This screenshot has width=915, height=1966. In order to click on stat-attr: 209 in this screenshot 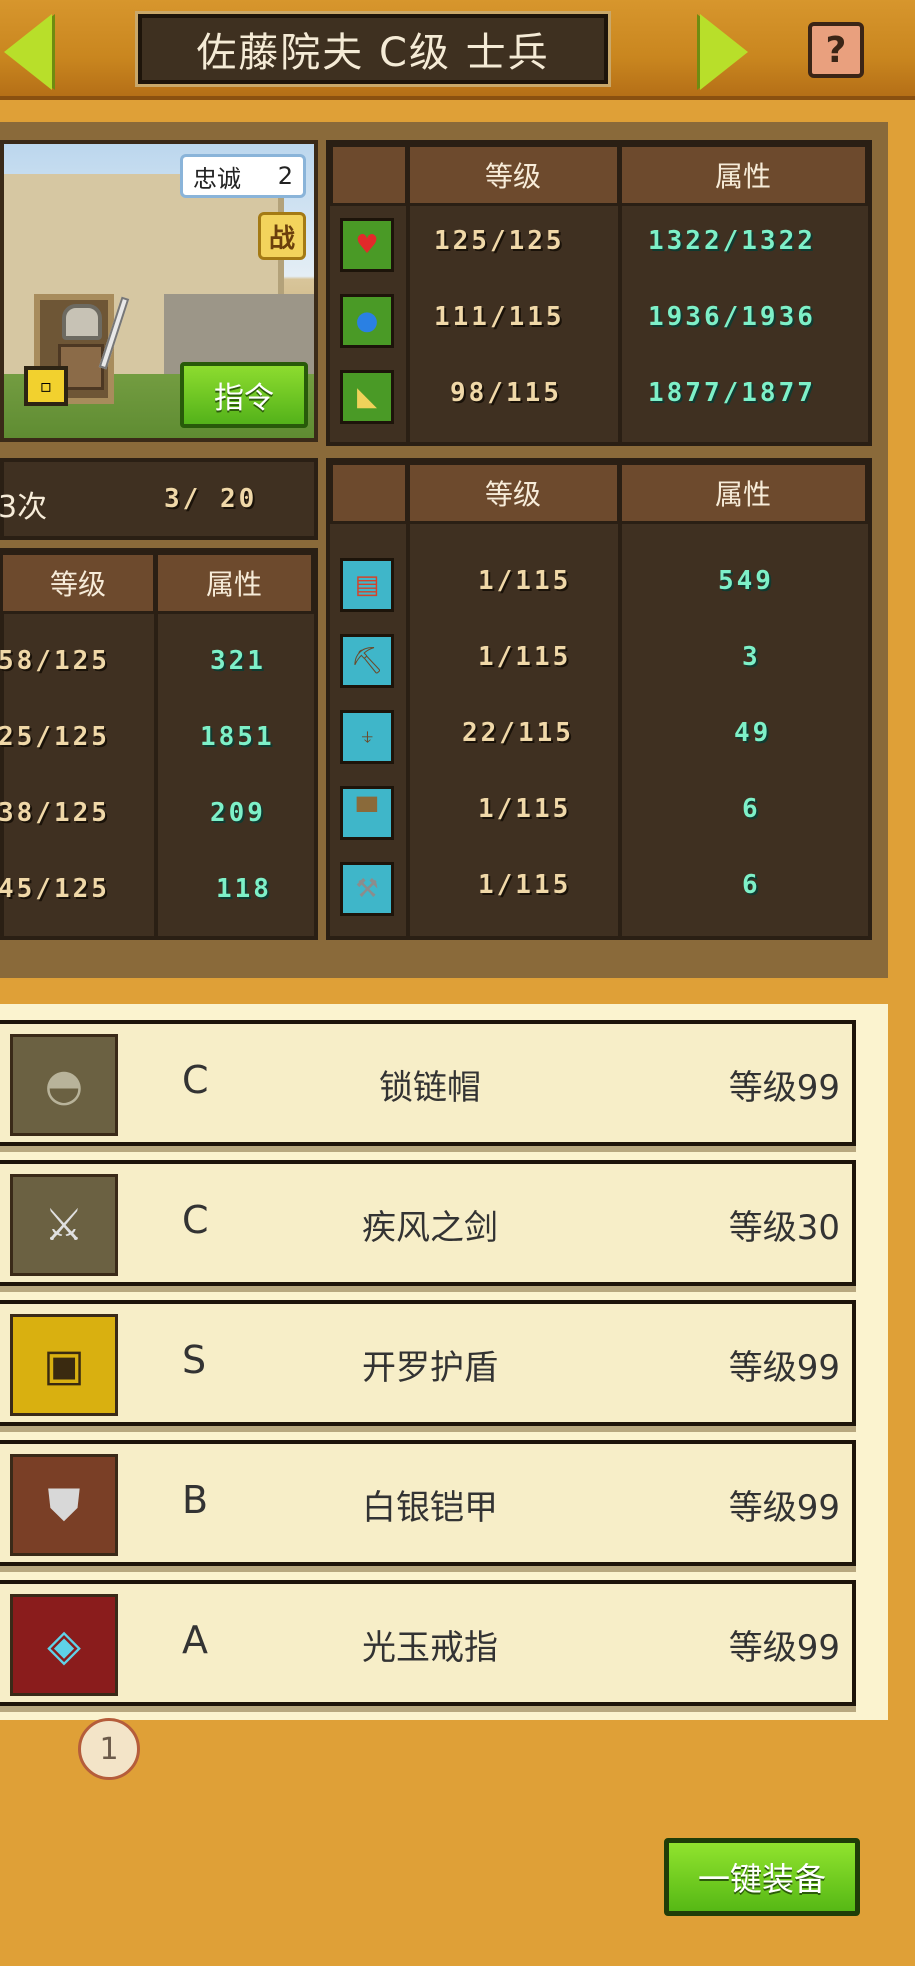, I will do `click(238, 813)`.